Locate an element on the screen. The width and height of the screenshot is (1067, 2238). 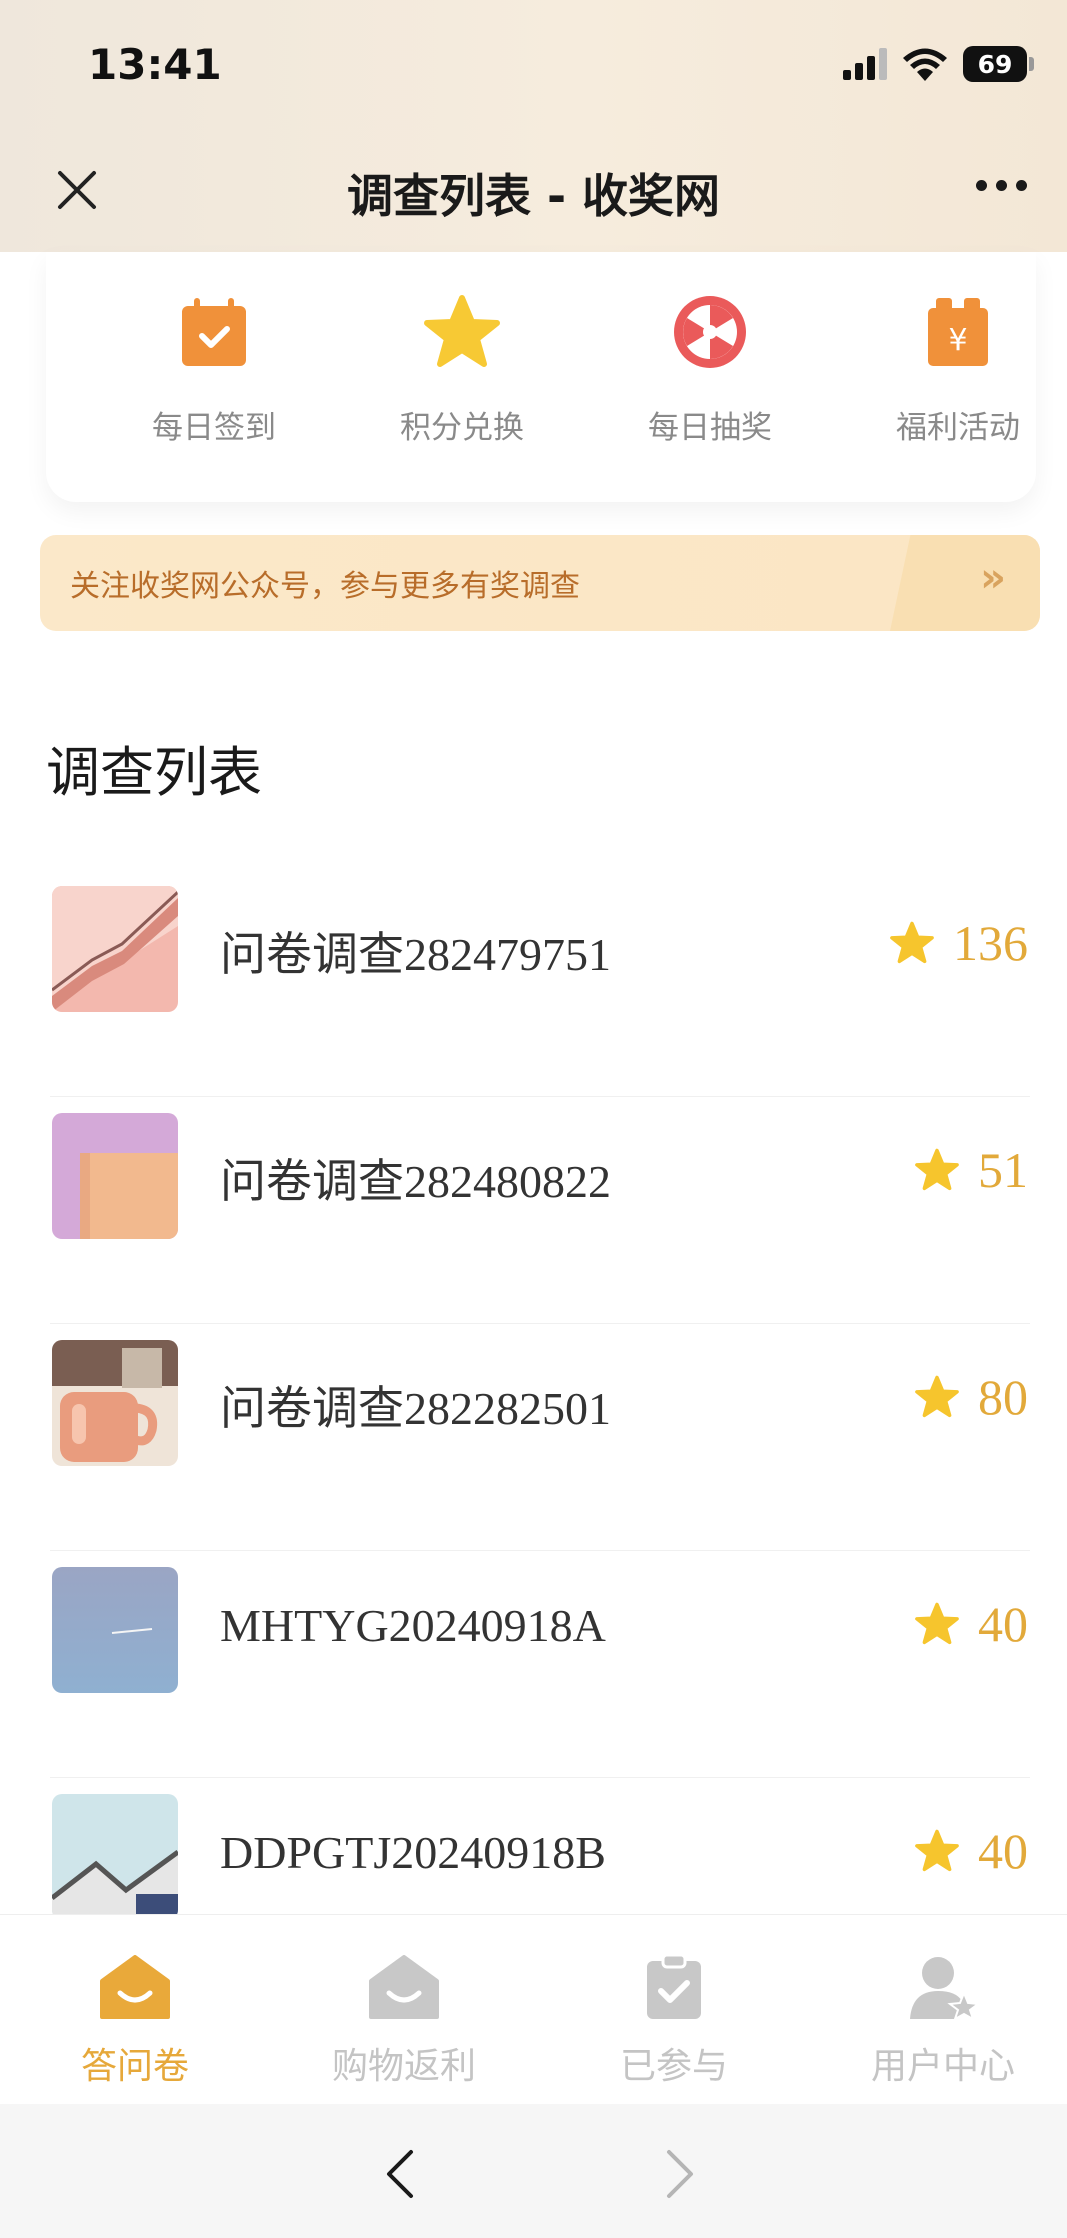
tab-participated: 已参与 is located at coordinates (674, 2021).